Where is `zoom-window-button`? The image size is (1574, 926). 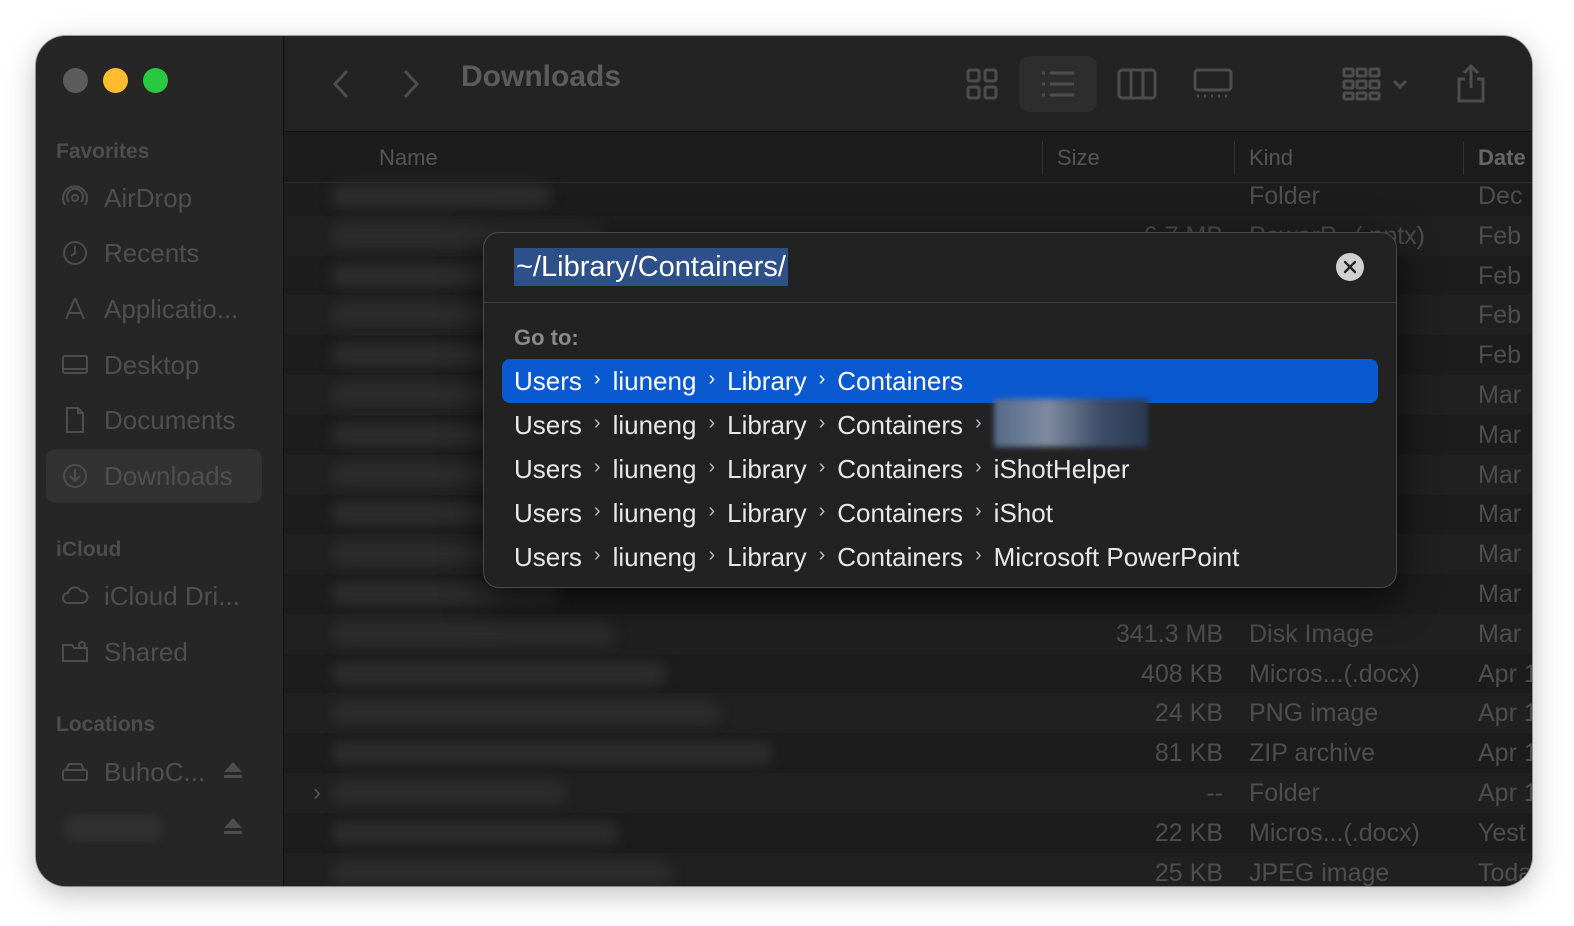 zoom-window-button is located at coordinates (155, 80).